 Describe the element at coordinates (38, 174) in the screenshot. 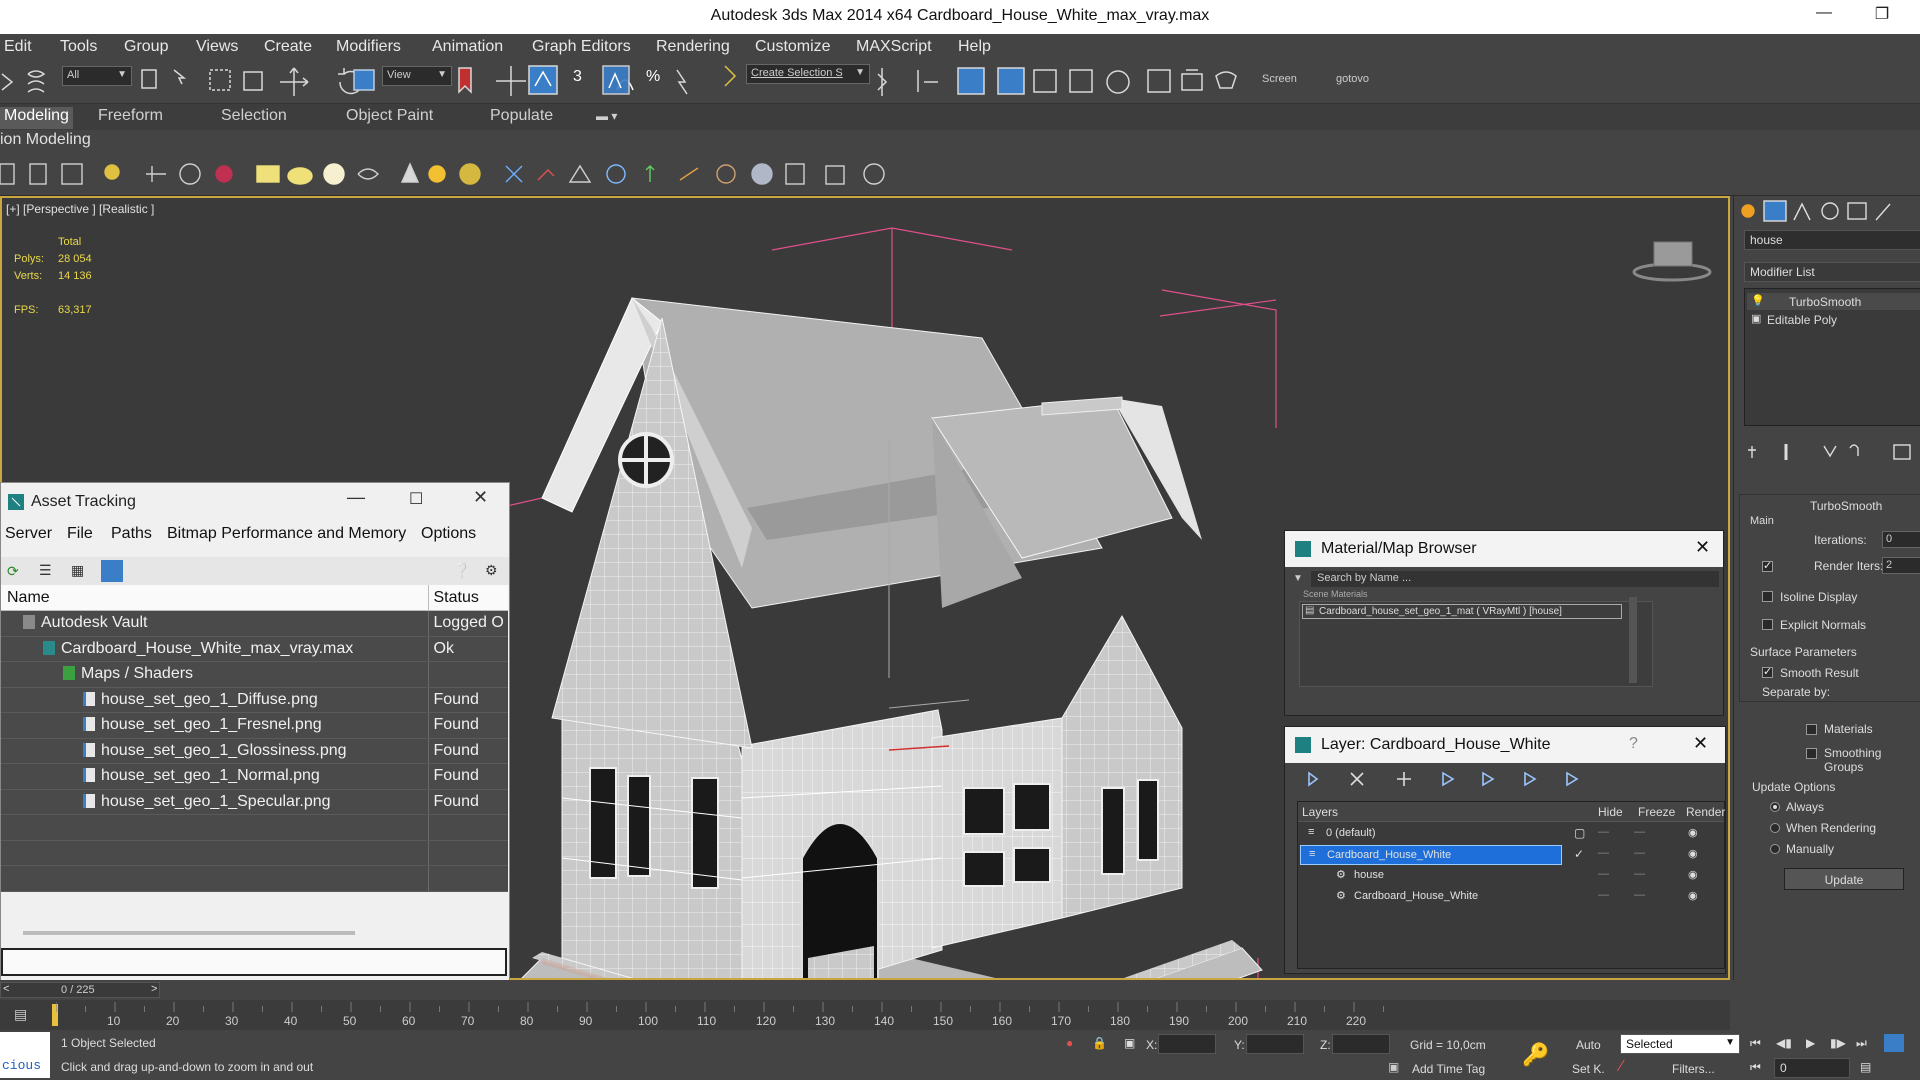

I see `list-icon` at that location.